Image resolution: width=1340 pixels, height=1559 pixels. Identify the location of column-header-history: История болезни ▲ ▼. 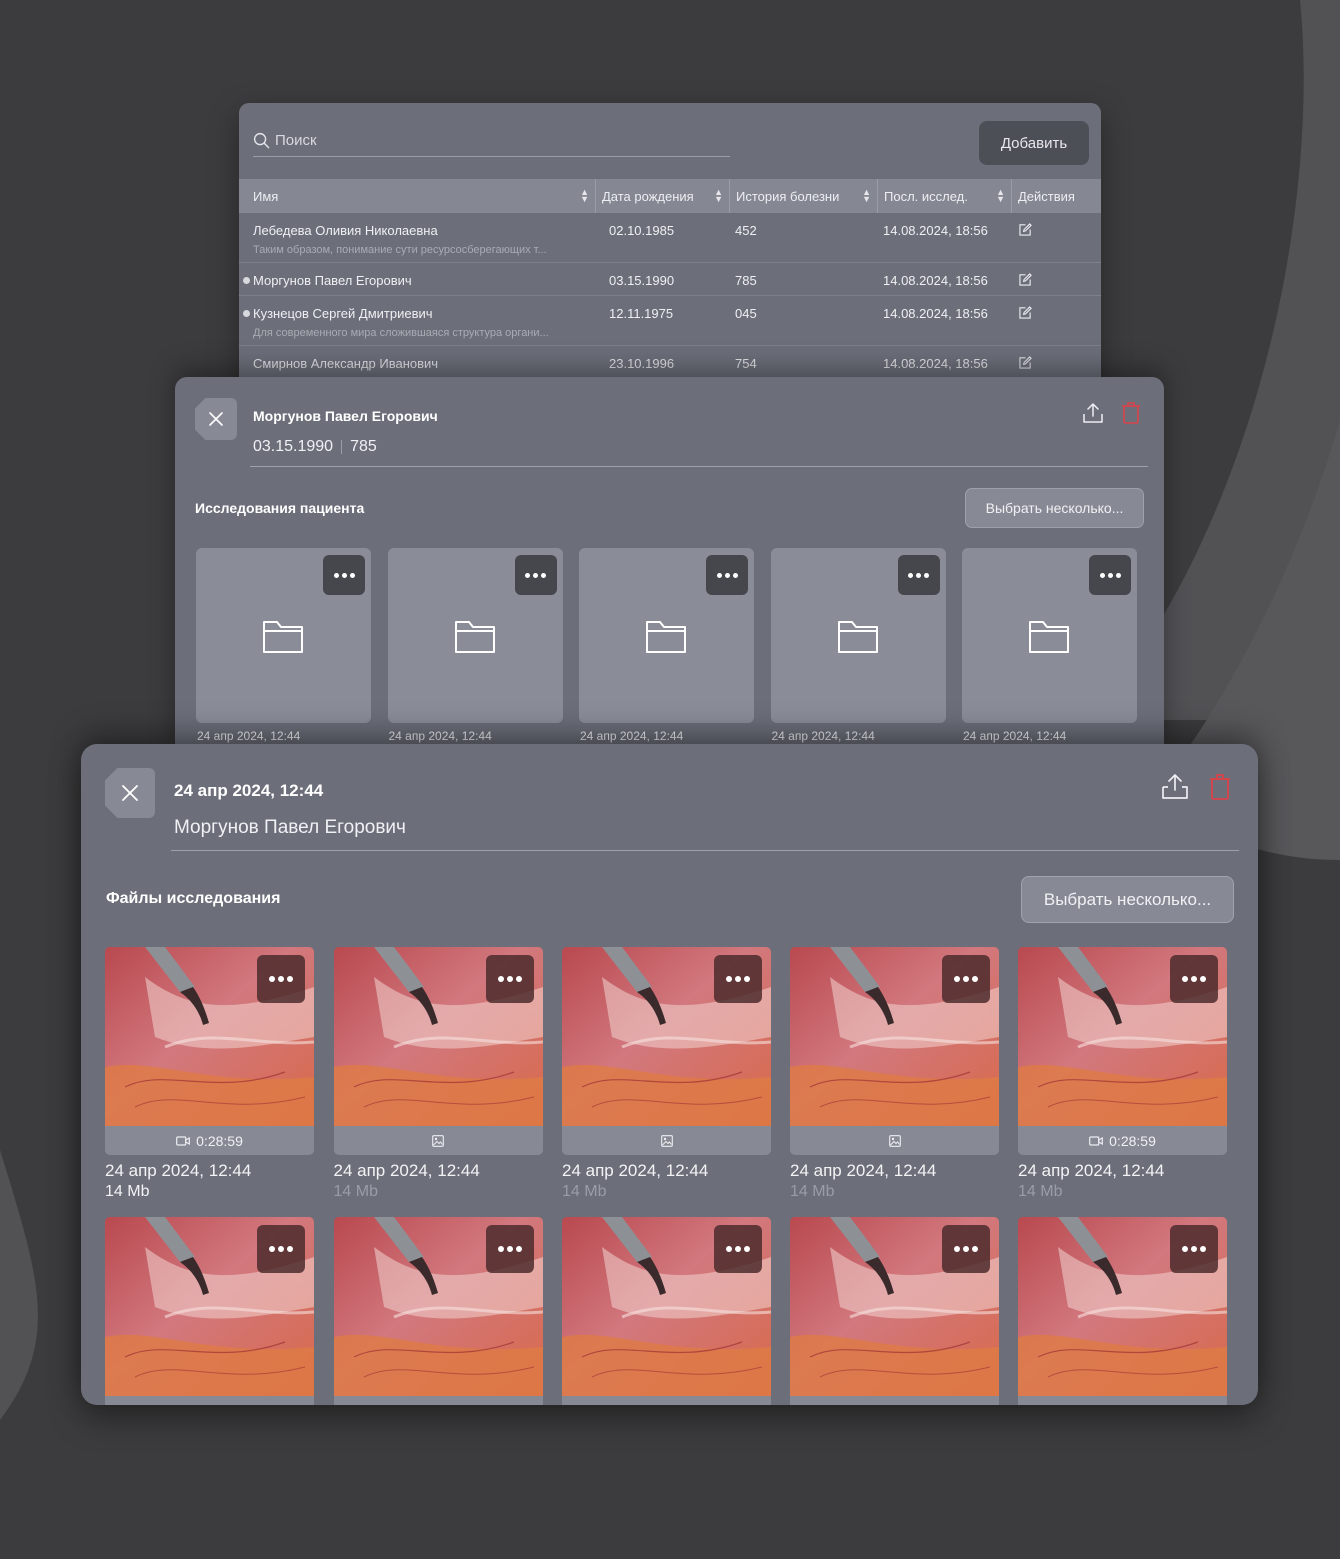
(803, 196).